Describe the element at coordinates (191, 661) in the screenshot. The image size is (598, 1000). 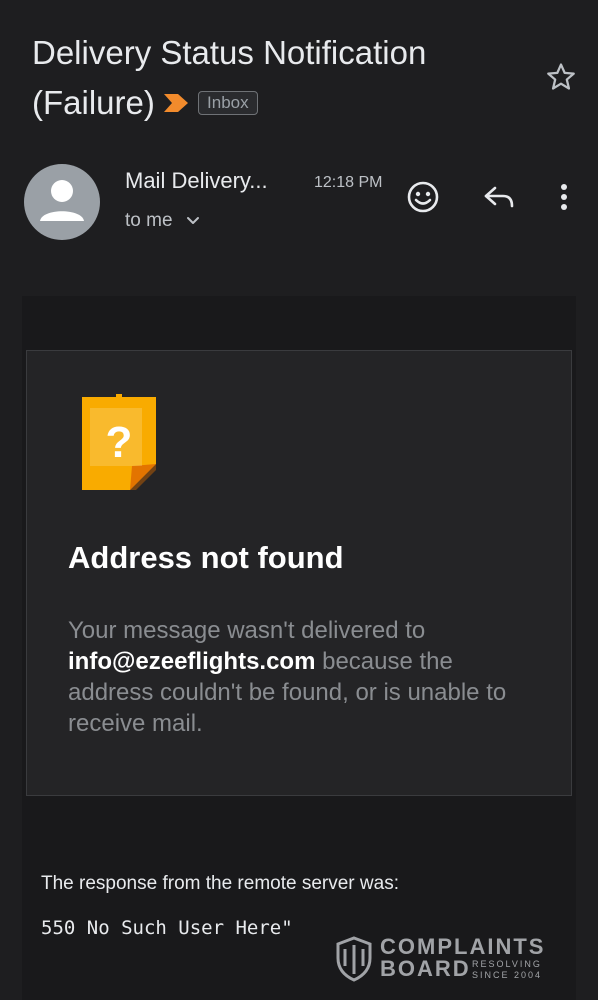
I see `recipient-address: info@ezeeflights.com` at that location.